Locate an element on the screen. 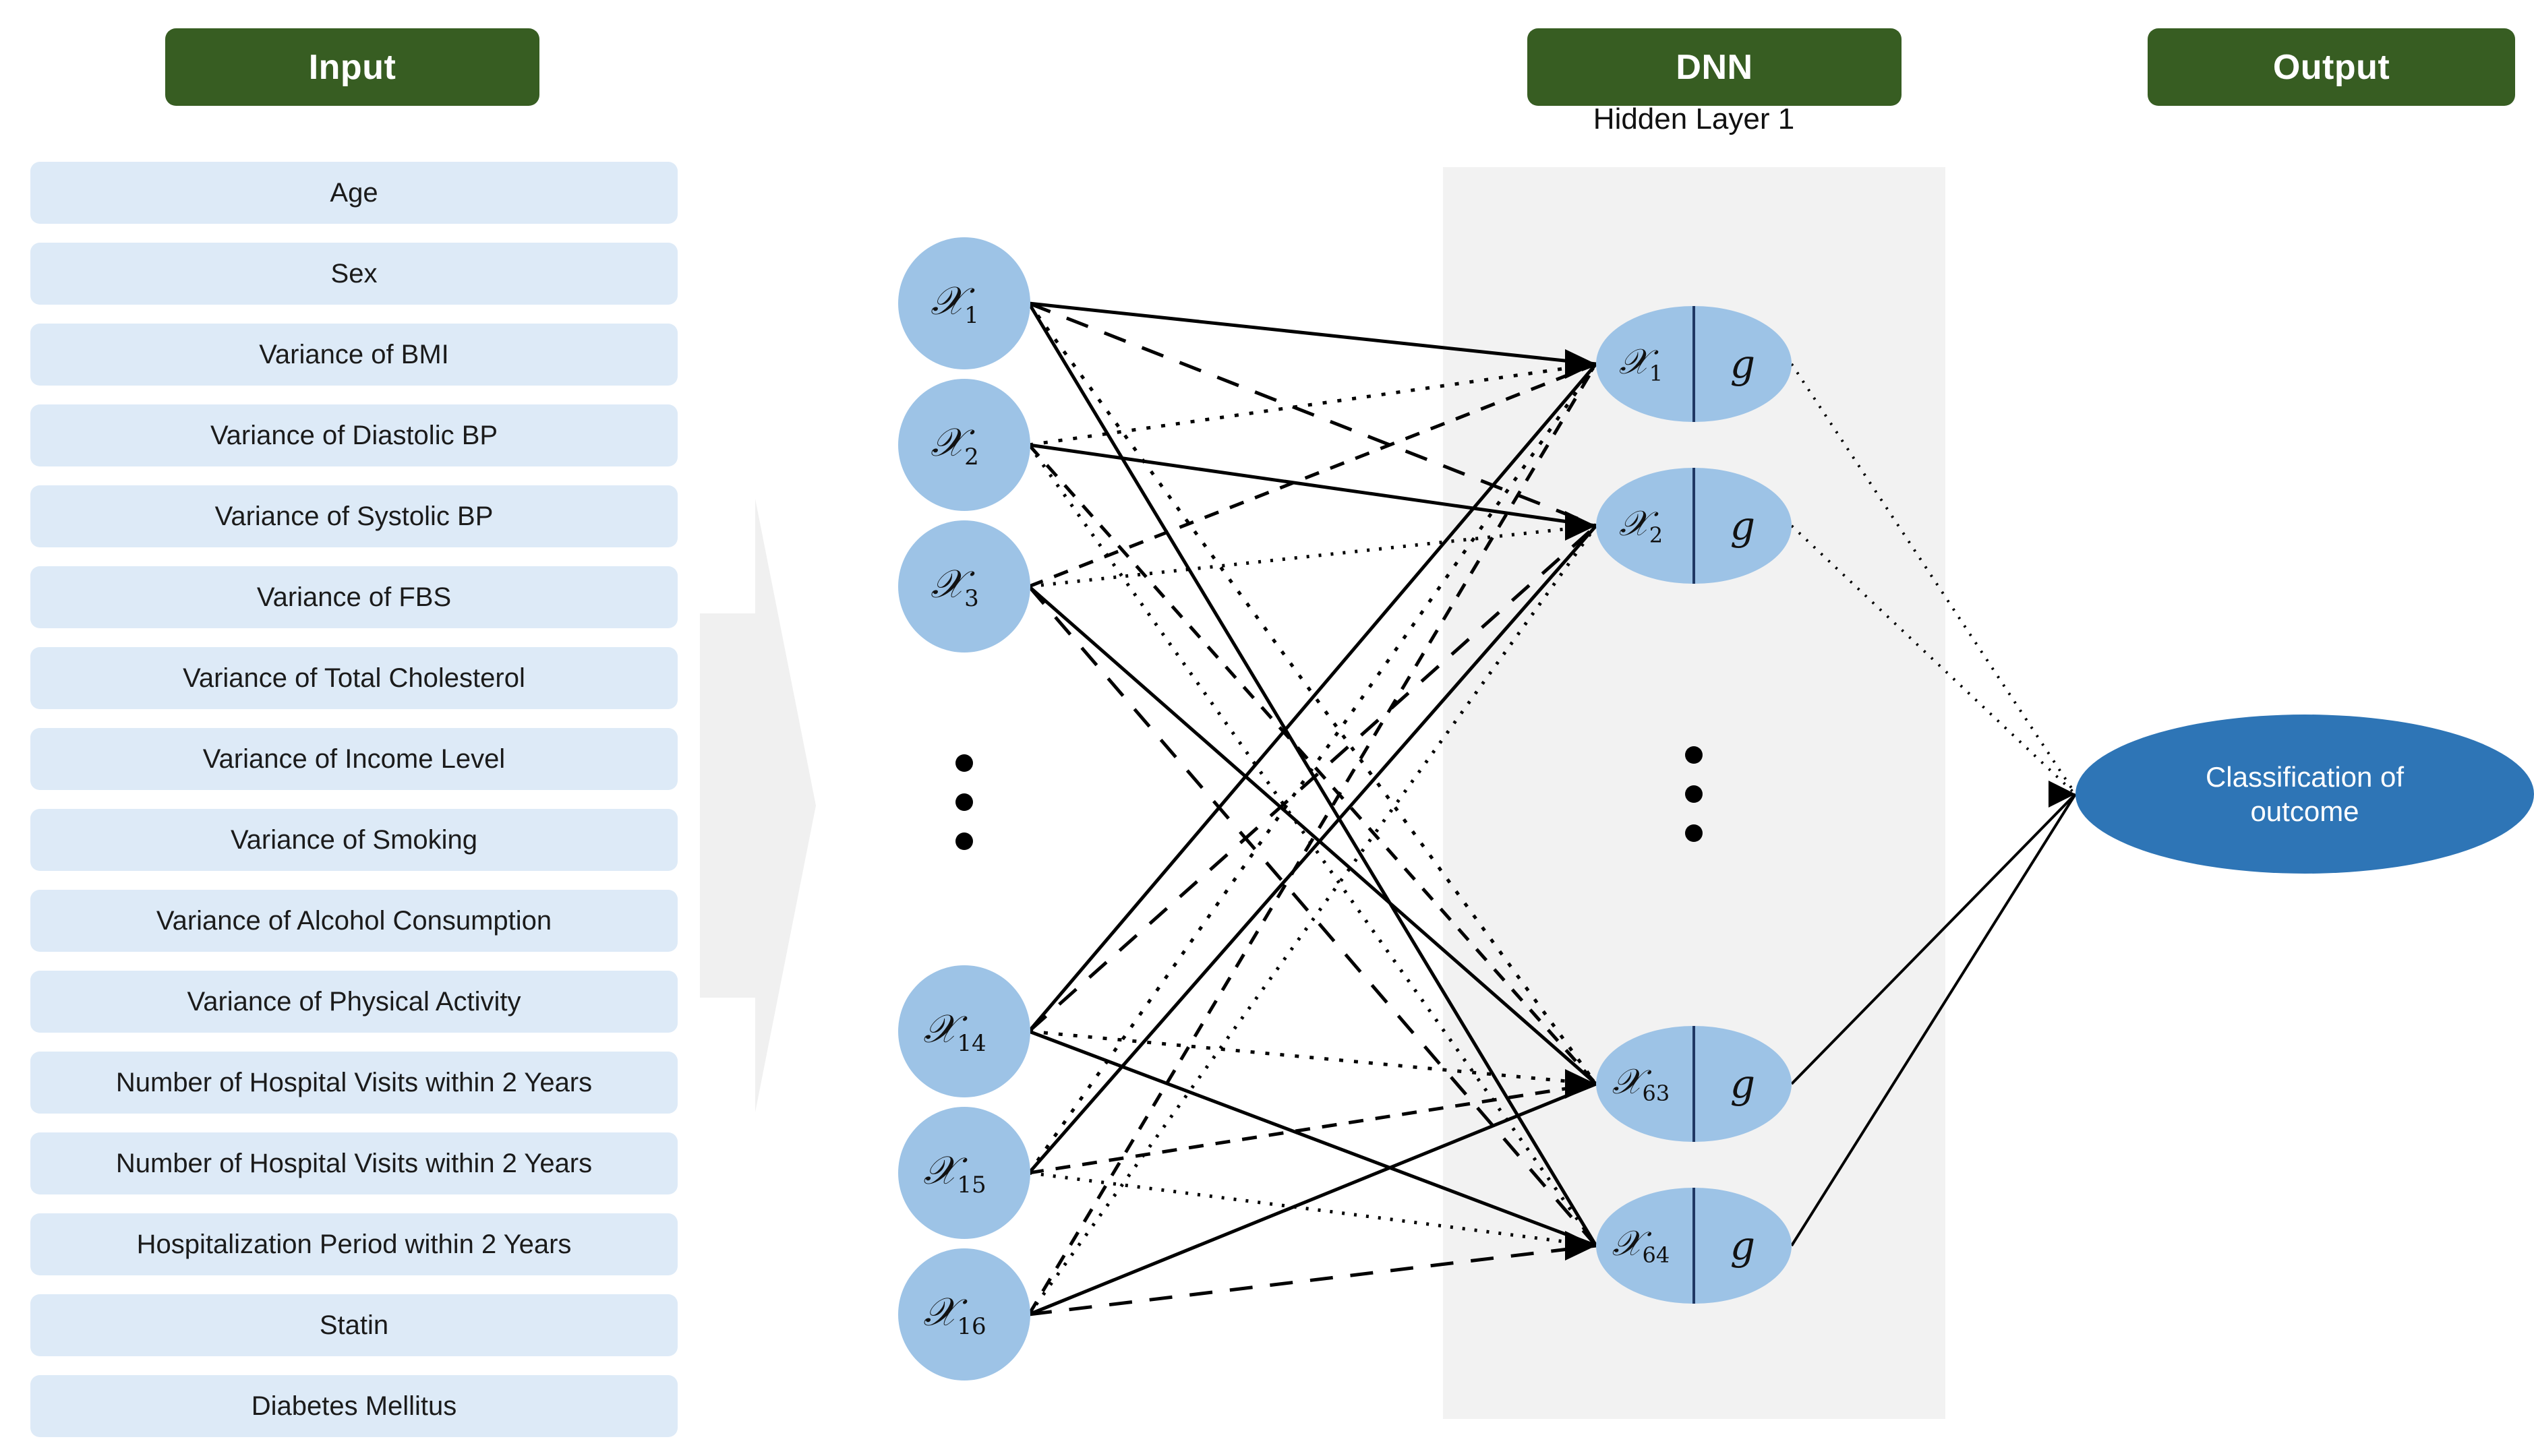 The image size is (2534, 1456). input-layer-ellipsis is located at coordinates (964, 802).